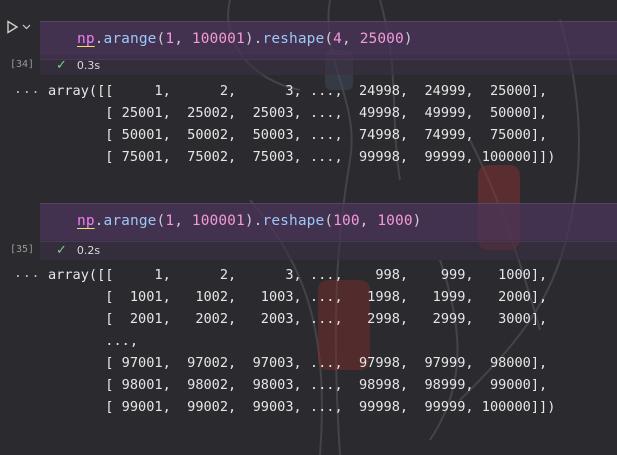 The width and height of the screenshot is (617, 455). Describe the element at coordinates (88, 65) in the screenshot. I see `execution-duration: 0.3s` at that location.